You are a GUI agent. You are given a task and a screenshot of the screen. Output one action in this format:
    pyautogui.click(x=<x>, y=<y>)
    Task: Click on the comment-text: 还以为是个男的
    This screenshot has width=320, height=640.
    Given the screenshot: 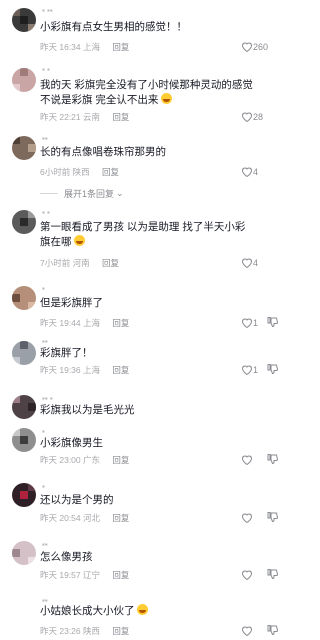 What is the action you would take?
    pyautogui.click(x=77, y=500)
    